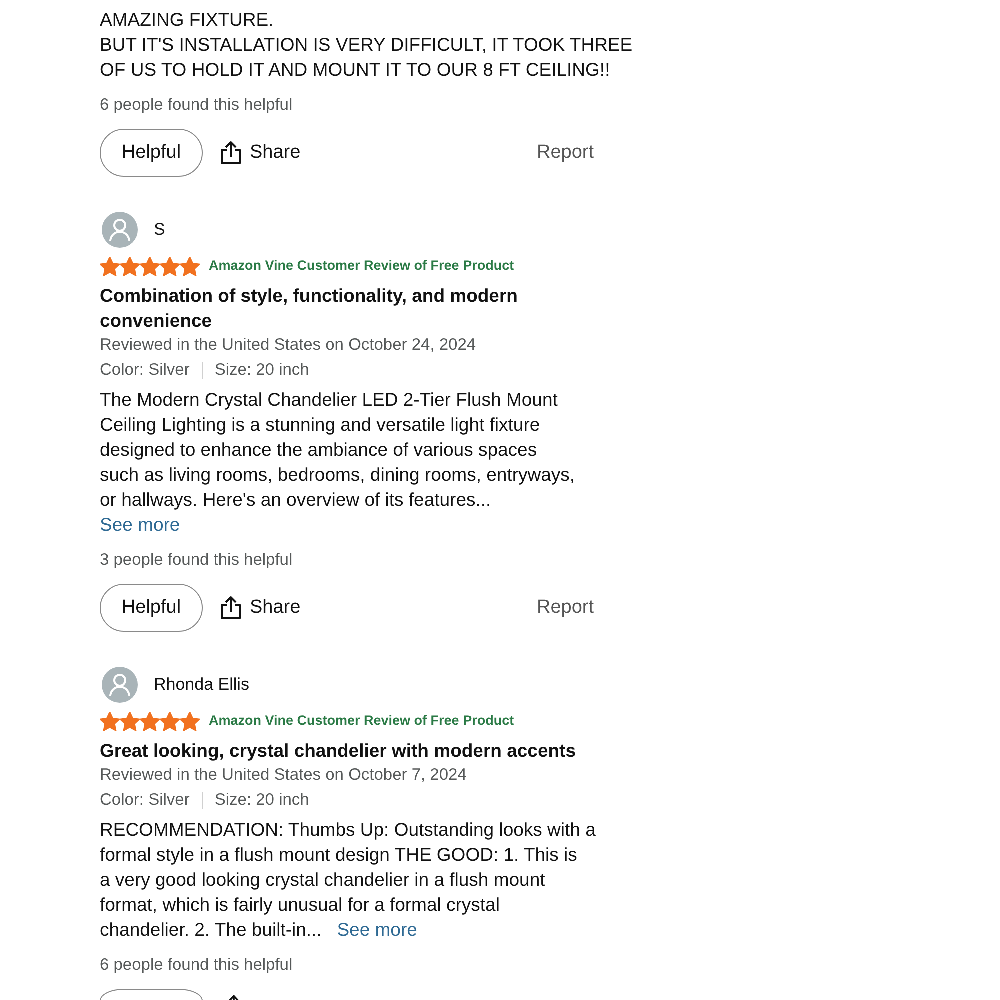 This screenshot has width=1000, height=1000. I want to click on review-date: Reviewed in the United States on October 7, 2024, so click(283, 775).